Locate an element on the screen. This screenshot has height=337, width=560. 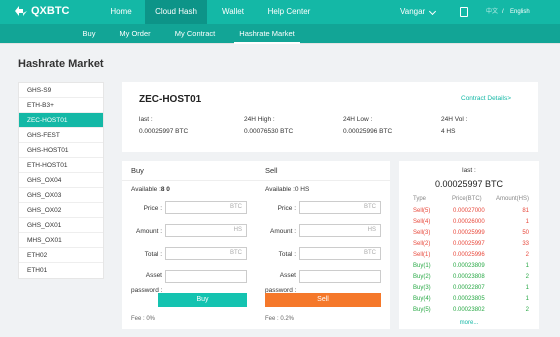
sell-amount-input: HS is located at coordinates (340, 230).